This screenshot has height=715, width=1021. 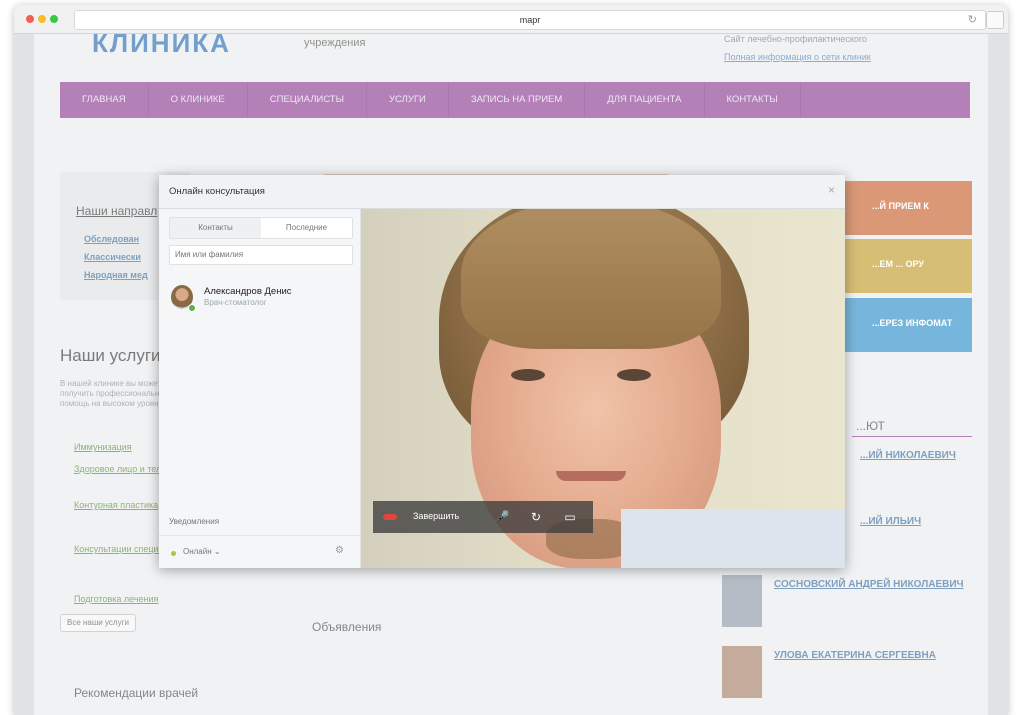 I want to click on chevron-down-icon: ⌄, so click(x=217, y=551).